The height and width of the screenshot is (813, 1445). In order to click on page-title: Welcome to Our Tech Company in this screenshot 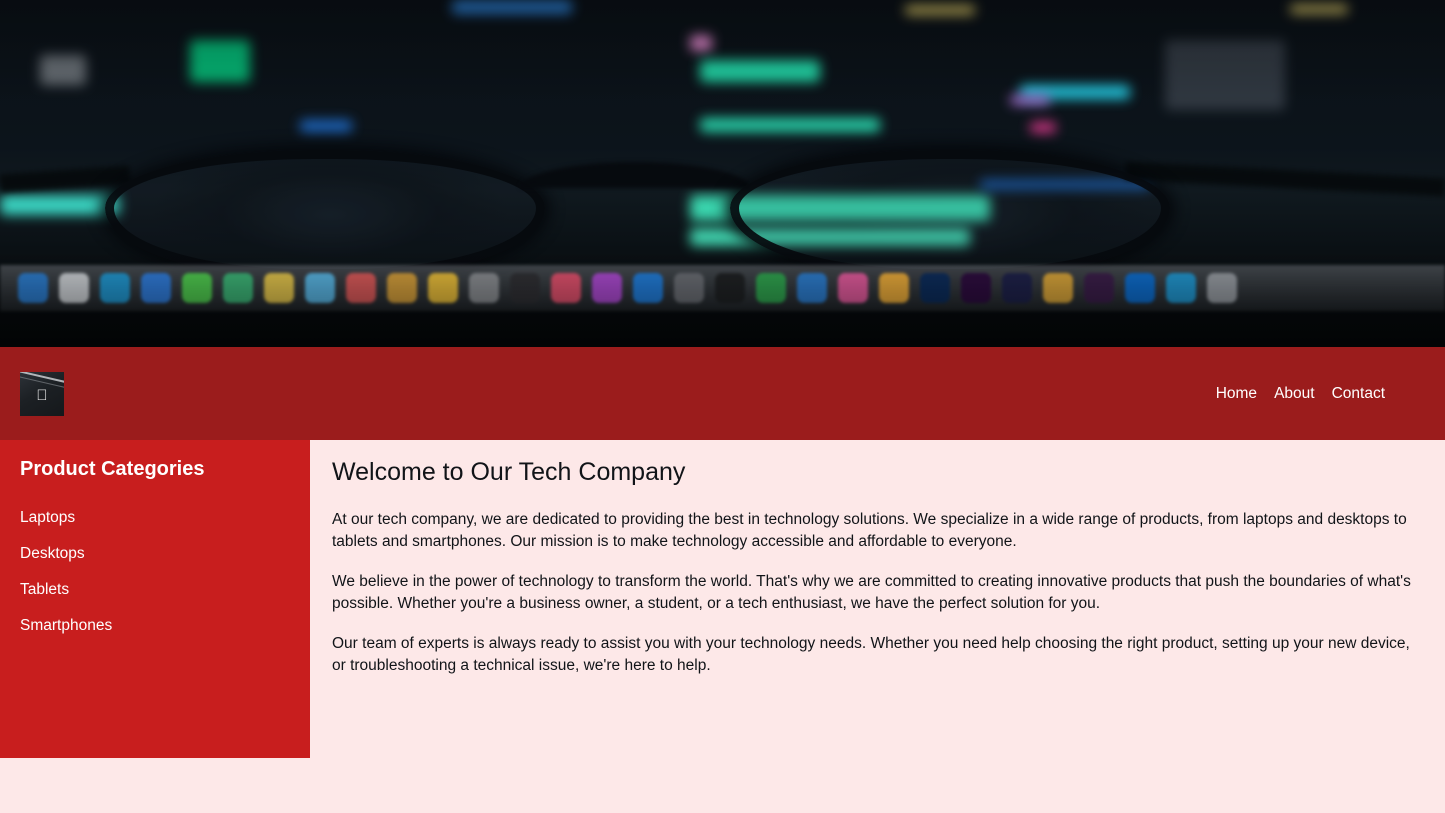, I will do `click(509, 472)`.